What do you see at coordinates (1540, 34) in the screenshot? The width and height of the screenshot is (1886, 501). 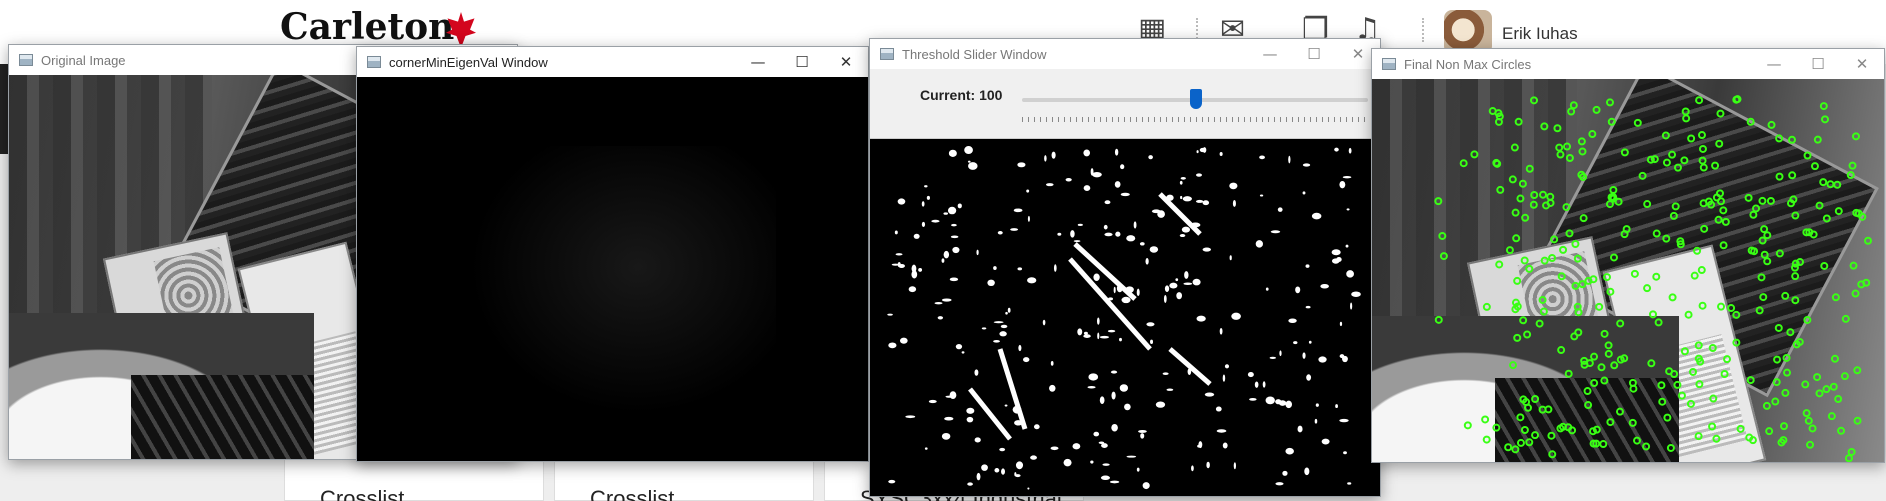 I see `user-name: Erik Iuhas` at bounding box center [1540, 34].